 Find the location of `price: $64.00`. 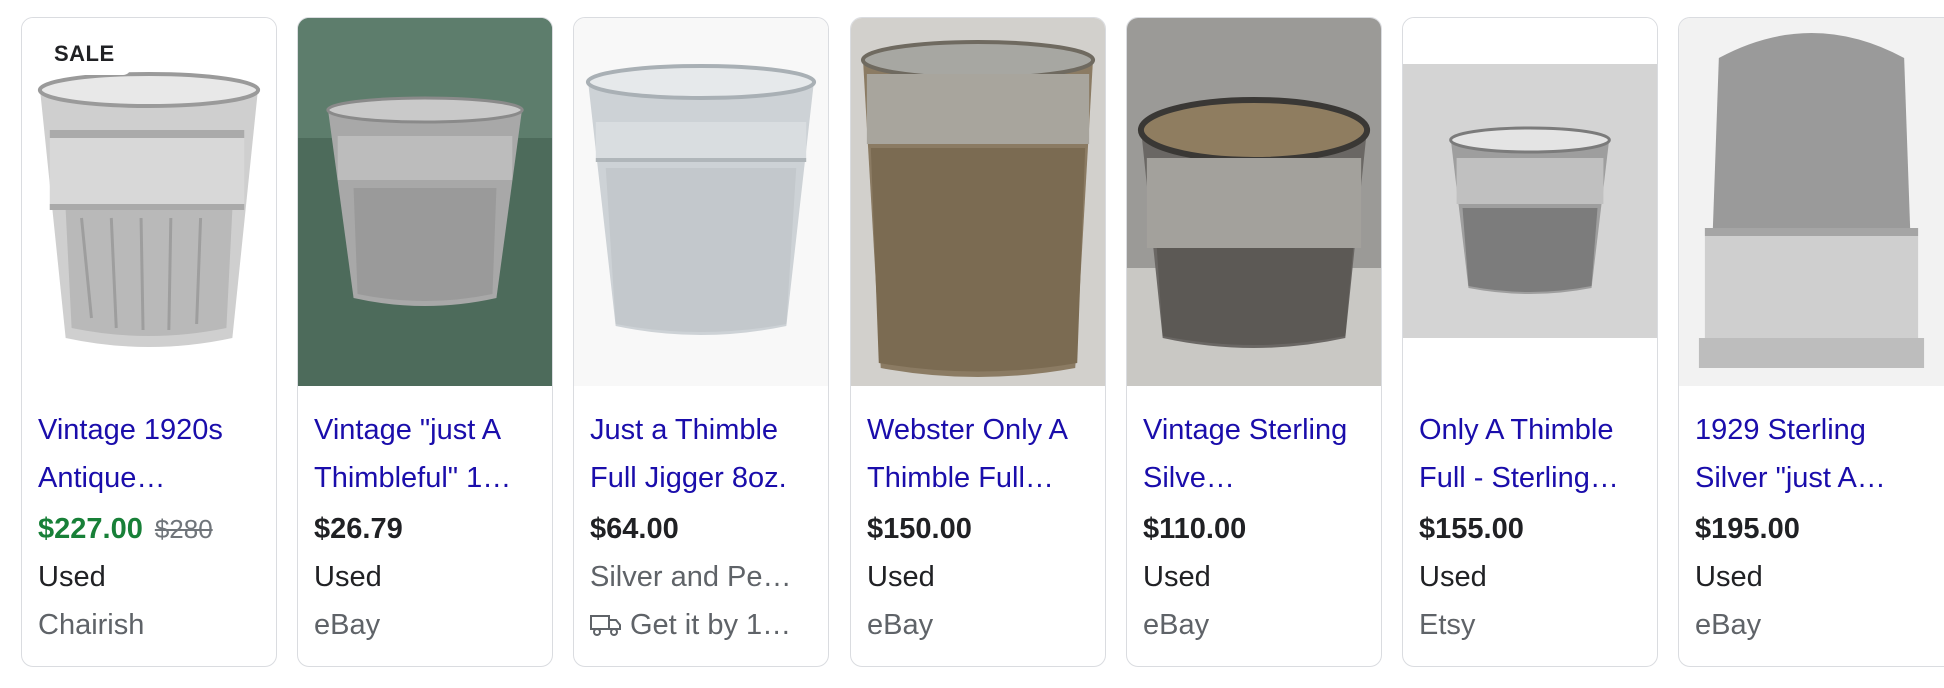

price: $64.00 is located at coordinates (634, 529).